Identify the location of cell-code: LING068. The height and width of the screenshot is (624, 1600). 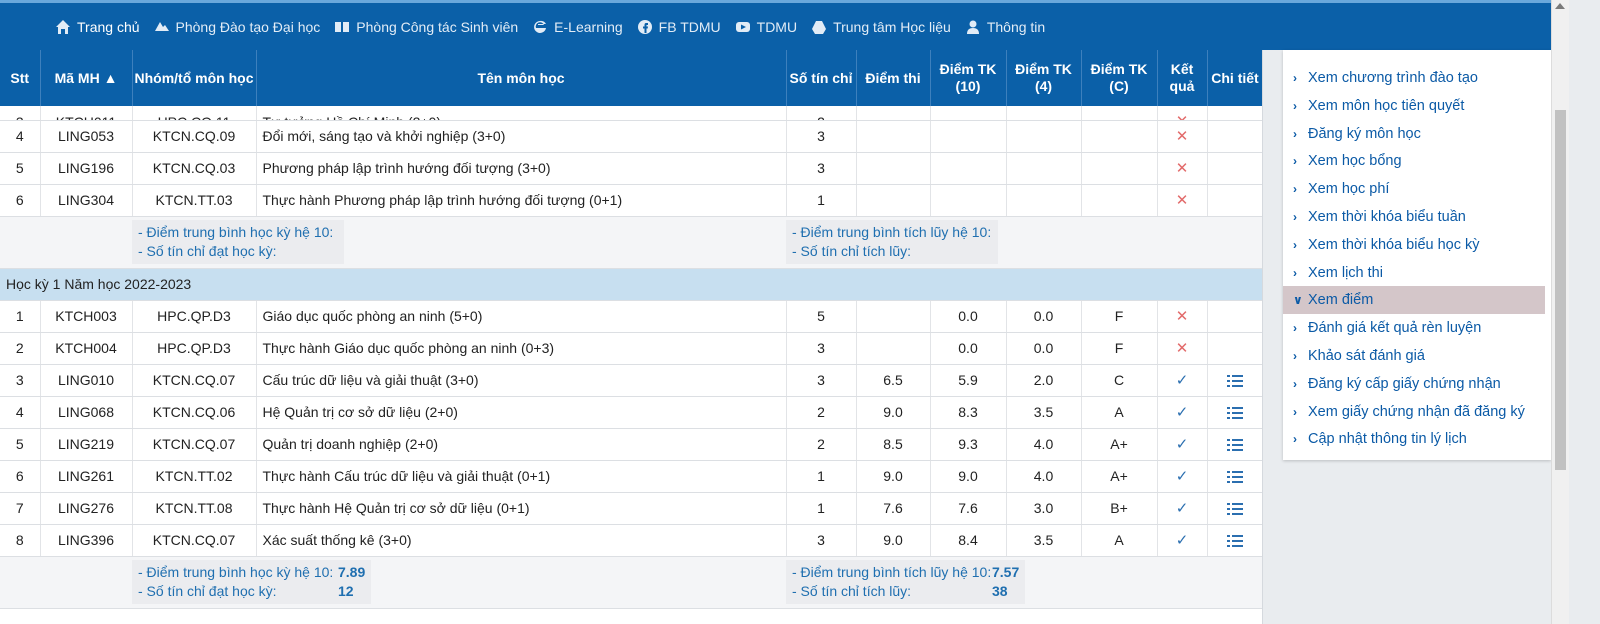
(86, 412).